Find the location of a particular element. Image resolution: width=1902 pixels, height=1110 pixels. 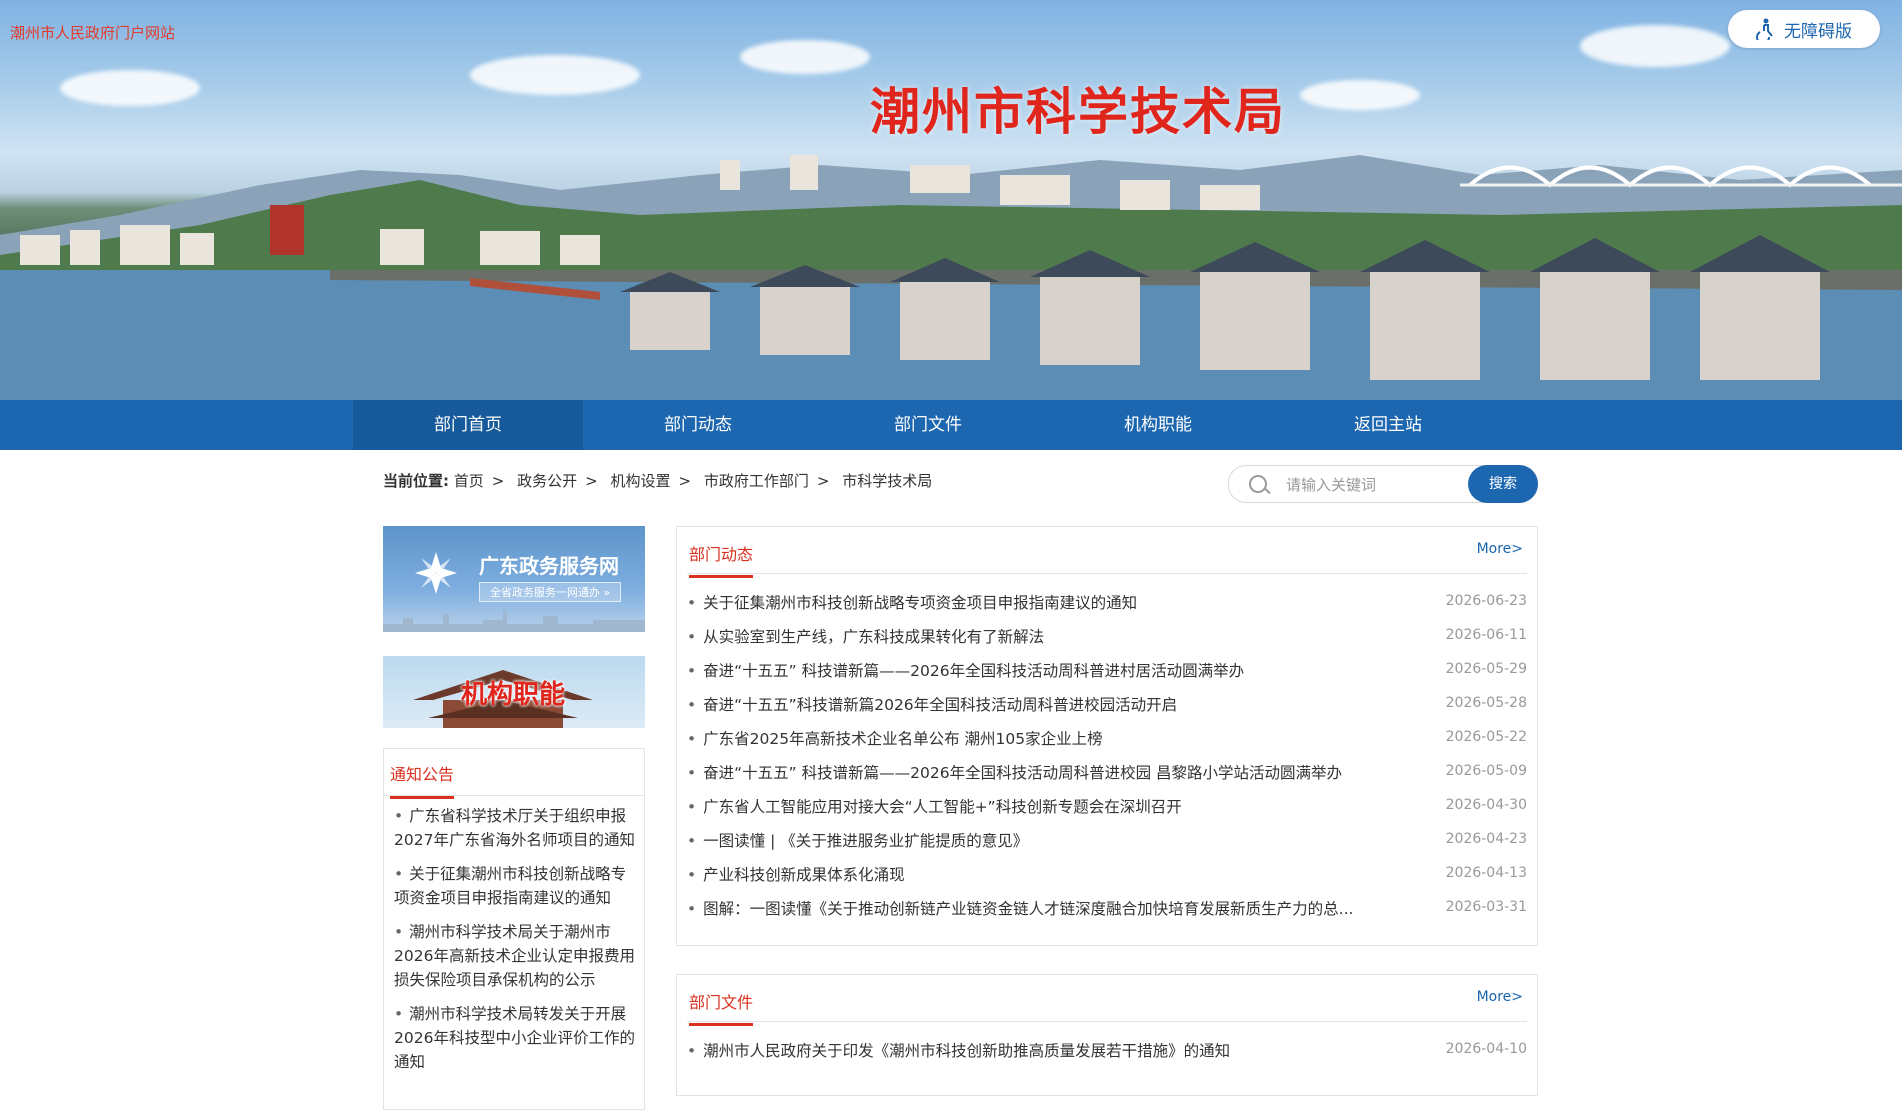

notice-item: 广东省科学技术厅关于组织申报2027年广东省海外名师项目的通知 is located at coordinates (515, 828).